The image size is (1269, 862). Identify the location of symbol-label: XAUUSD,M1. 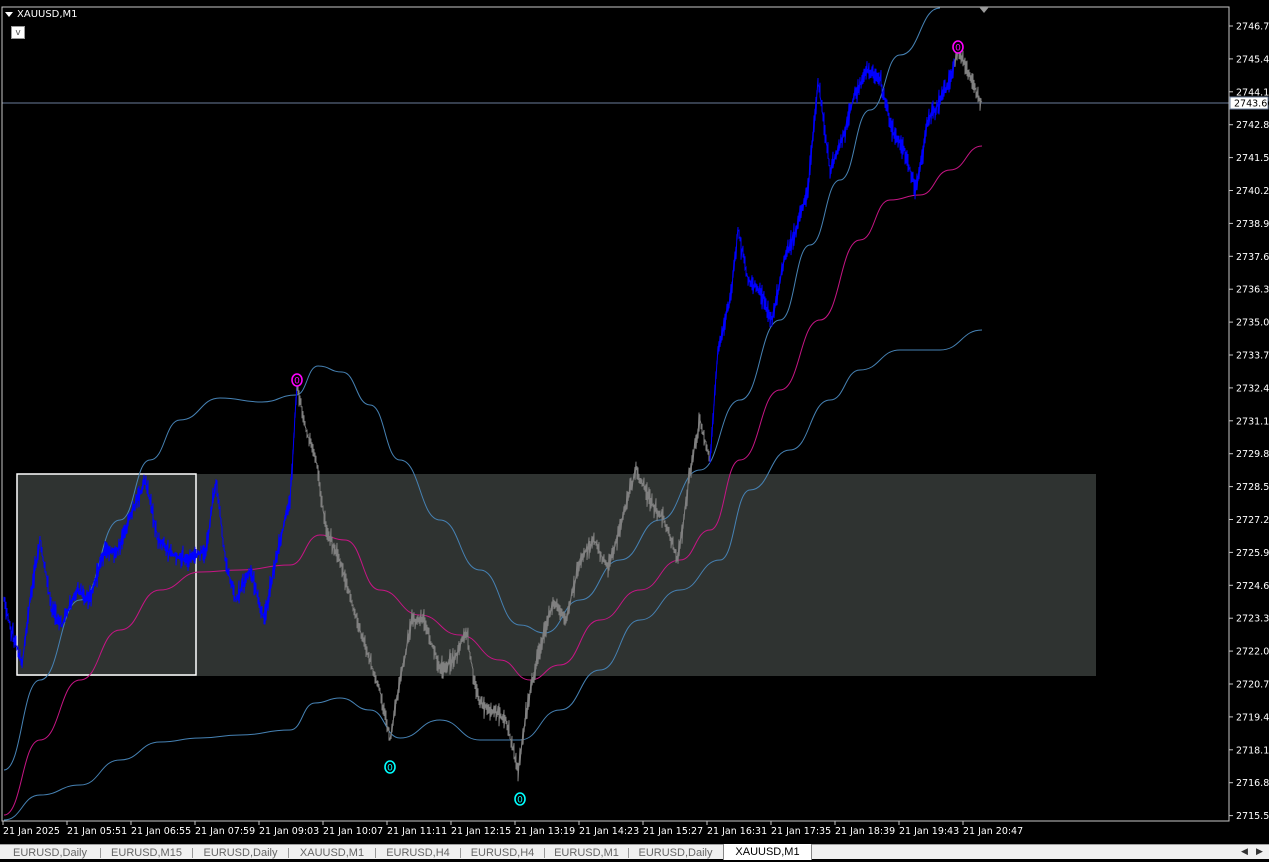
(47, 14).